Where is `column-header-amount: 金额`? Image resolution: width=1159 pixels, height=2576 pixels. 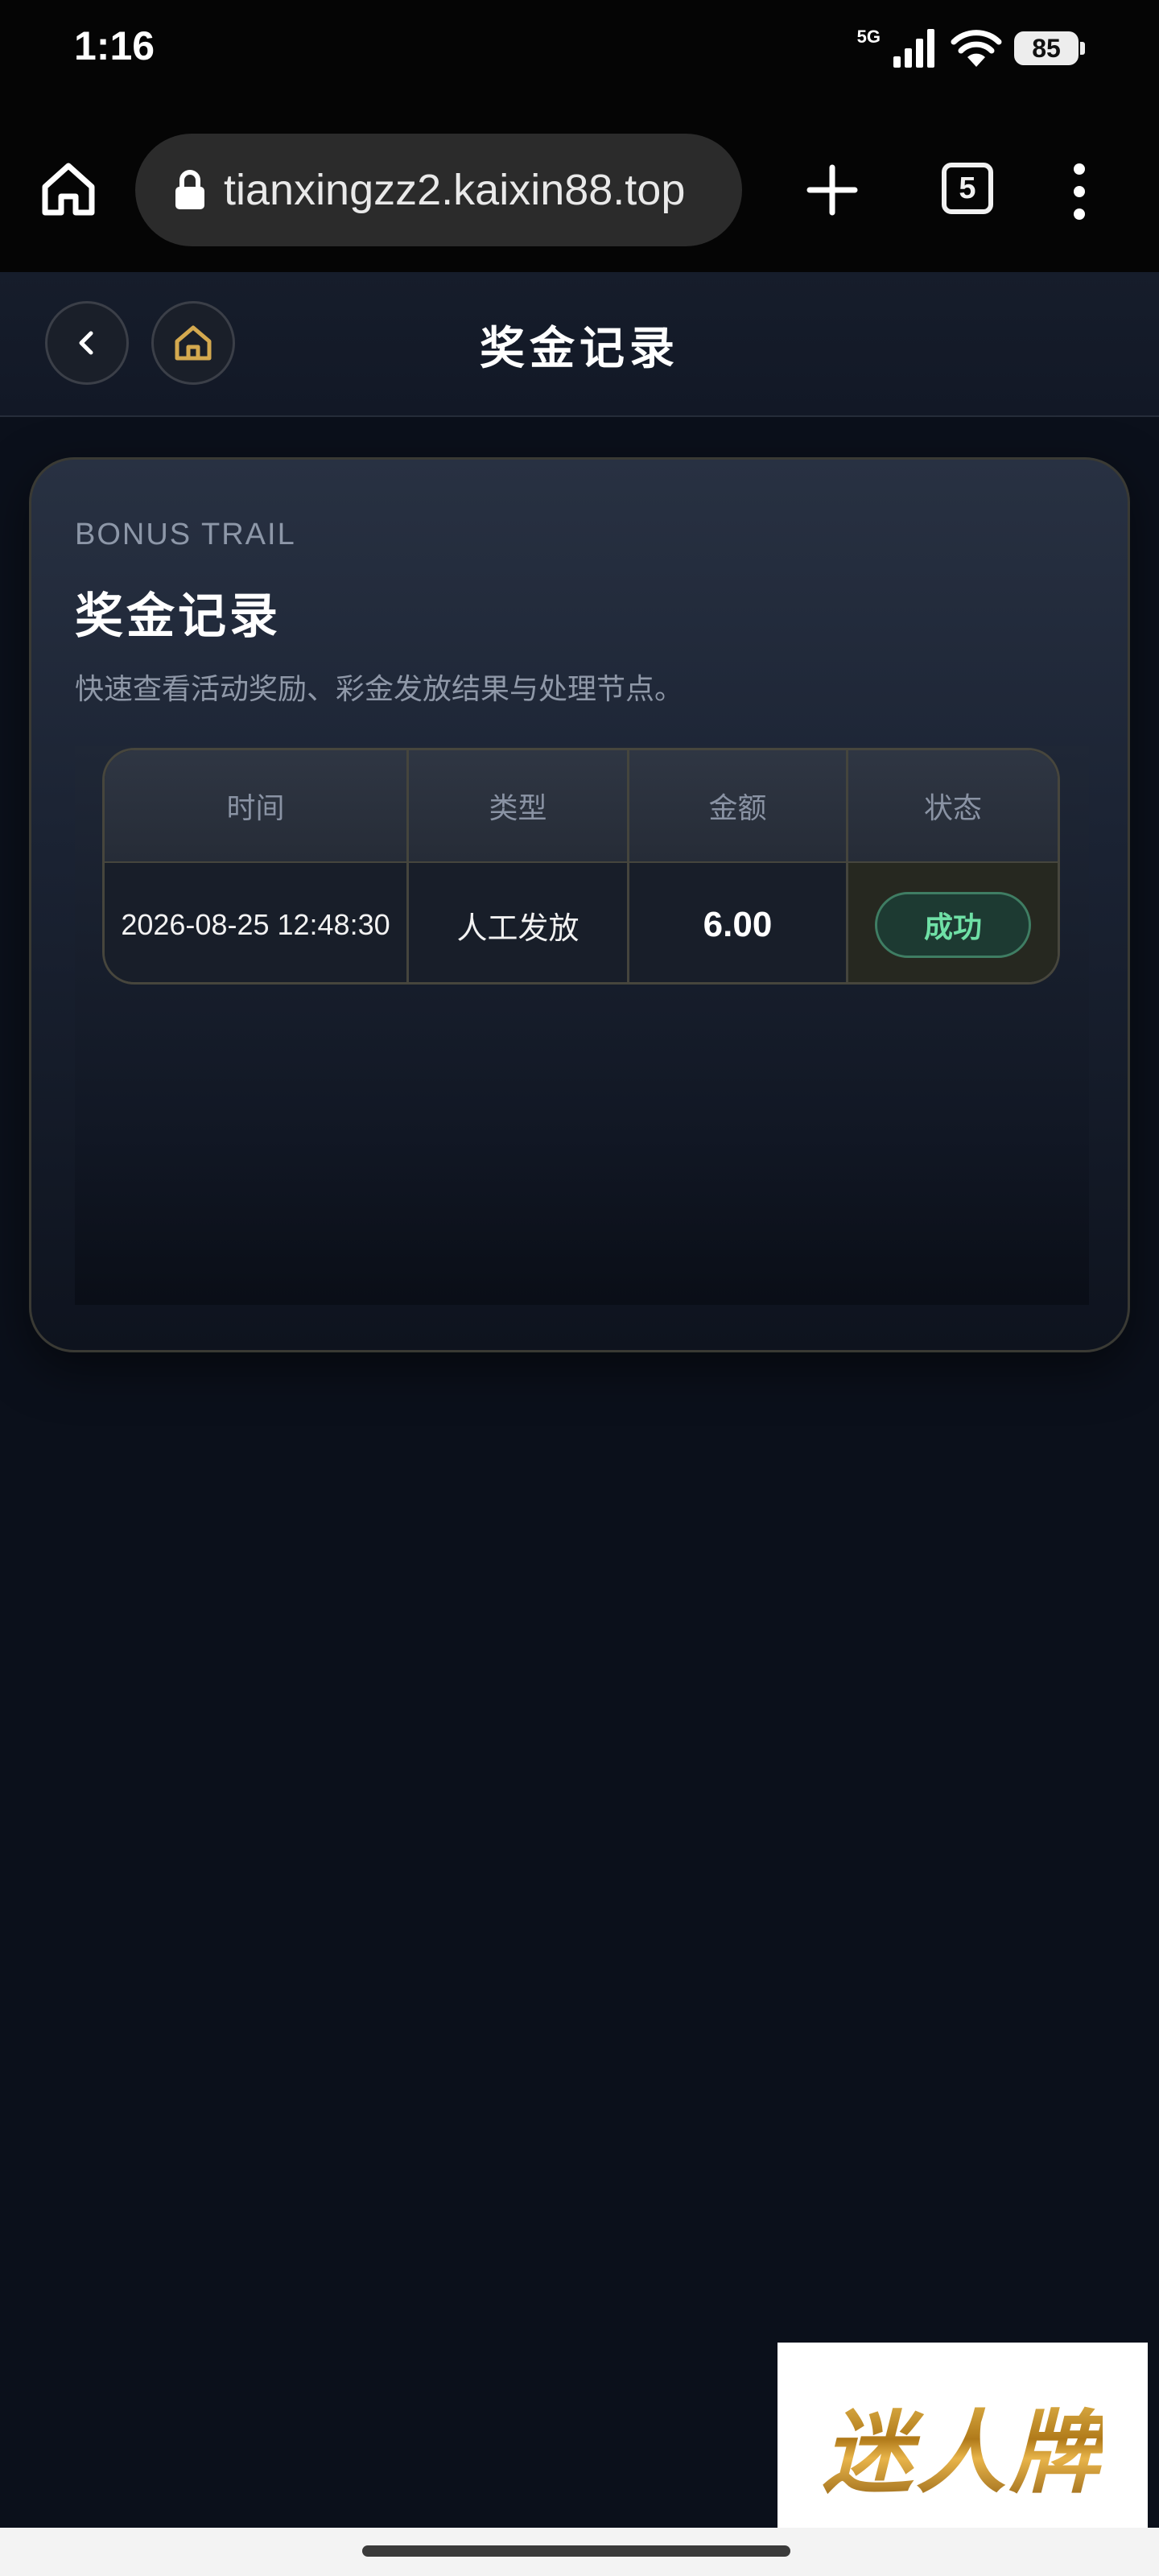 column-header-amount: 金额 is located at coordinates (738, 805).